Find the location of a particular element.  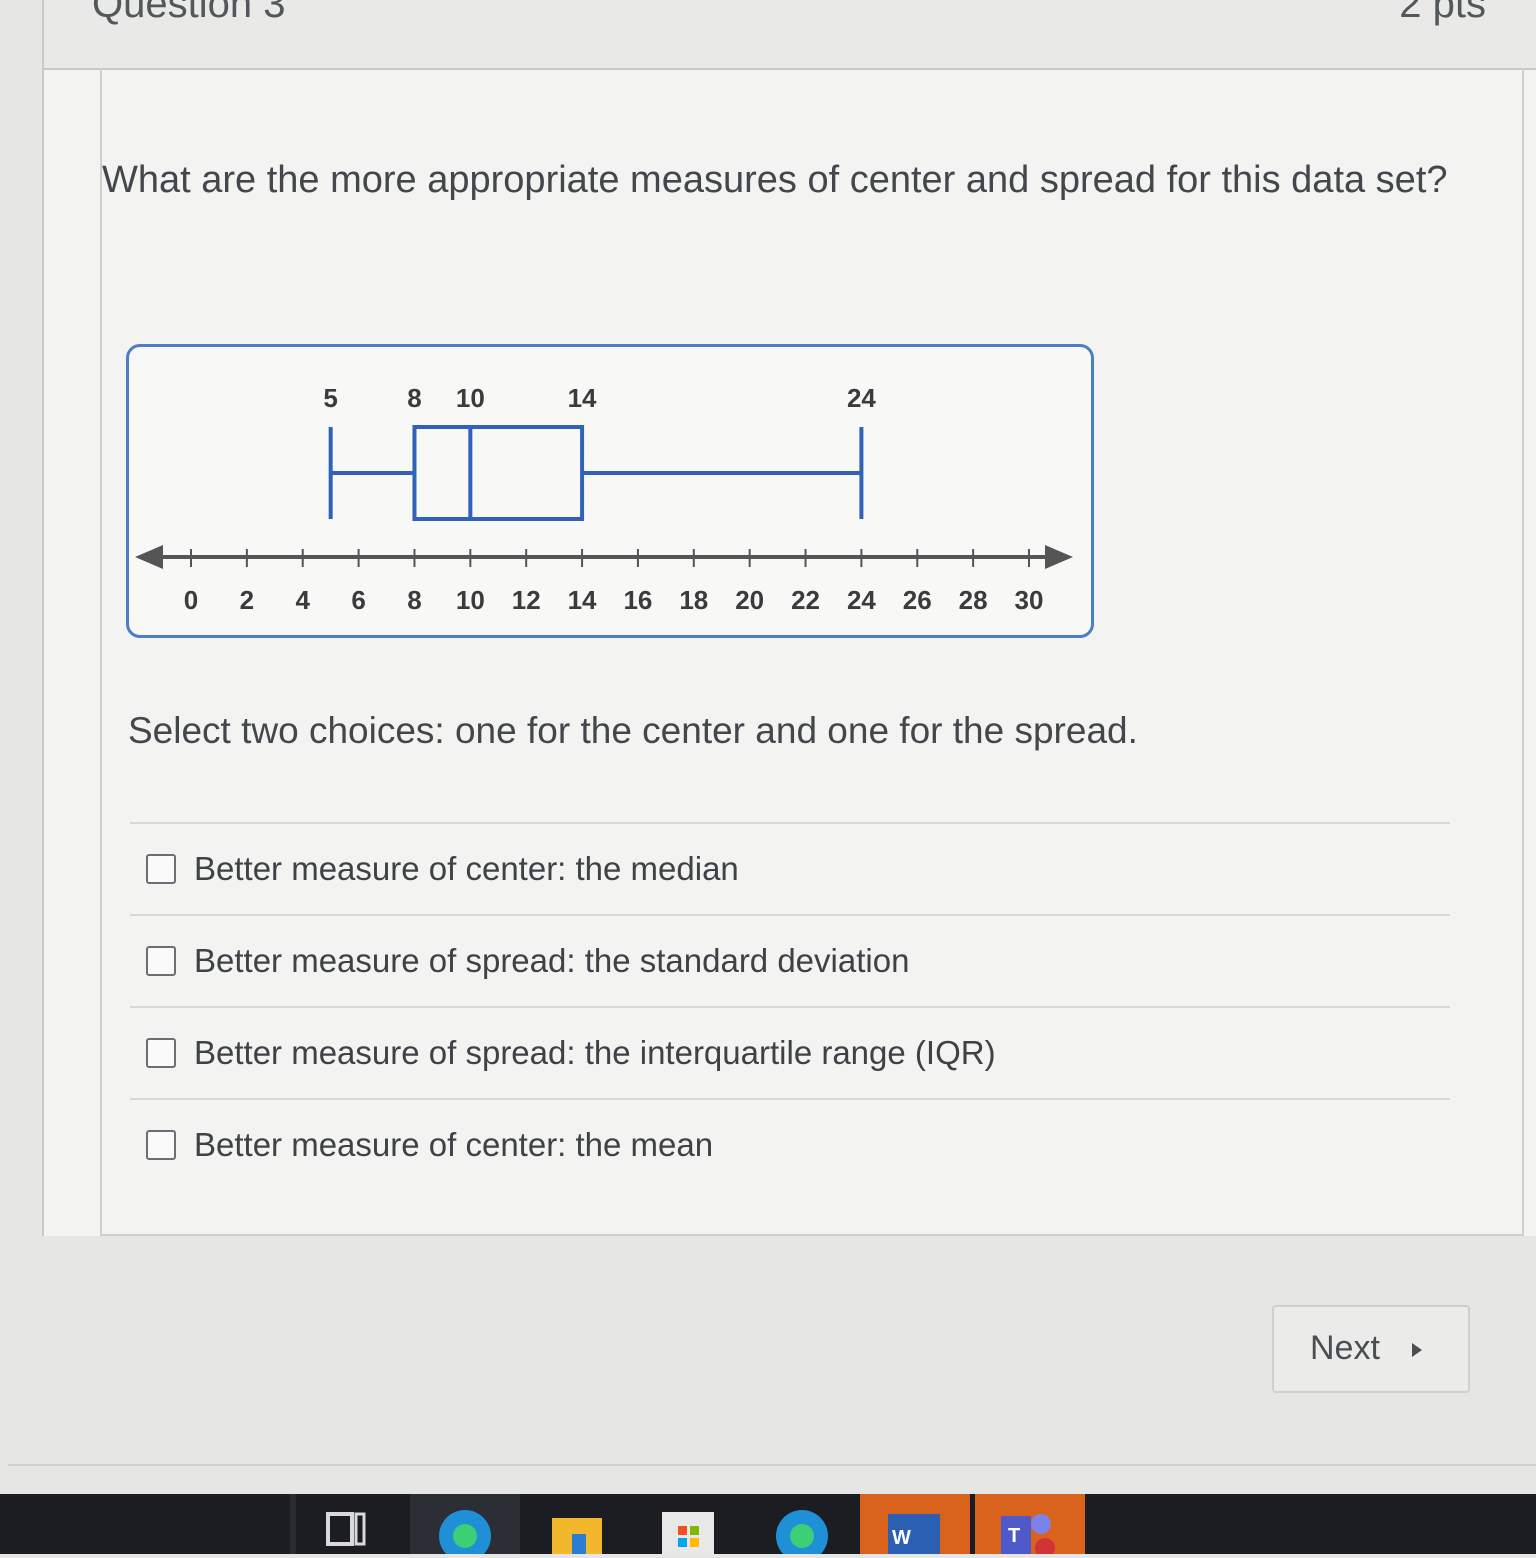

tick-label: 18 is located at coordinates (693, 600).